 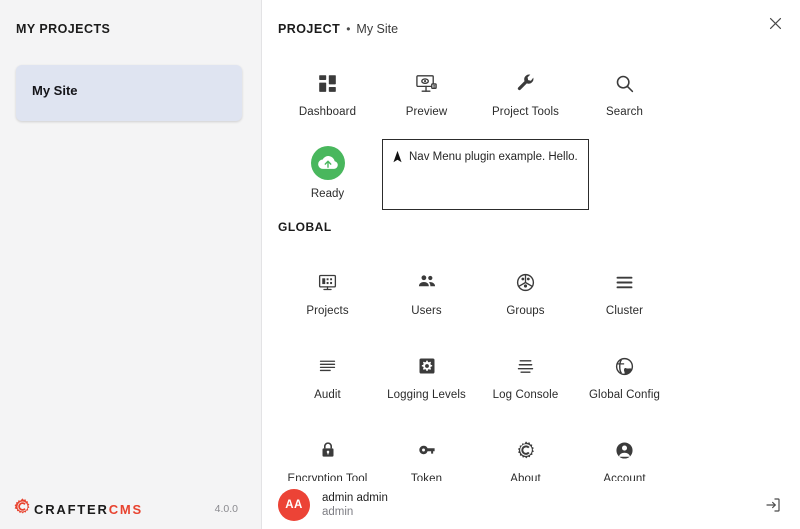 I want to click on tile-label: Global Config, so click(x=624, y=395).